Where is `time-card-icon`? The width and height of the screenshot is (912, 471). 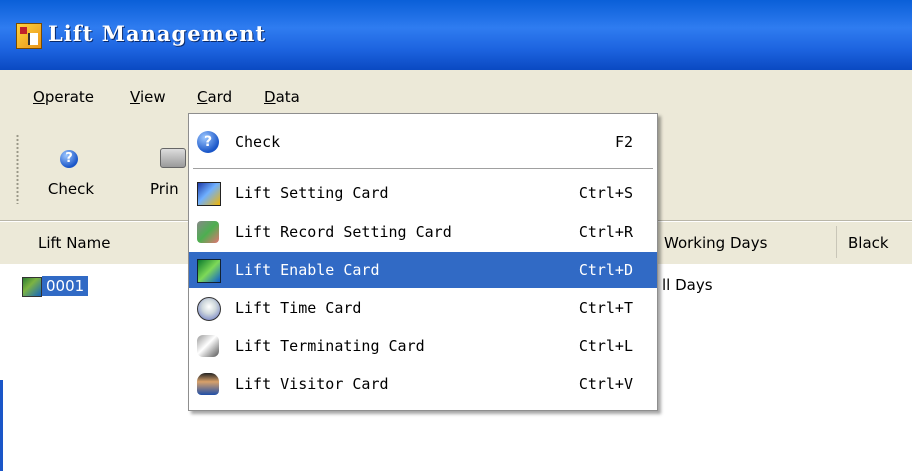
time-card-icon is located at coordinates (209, 309).